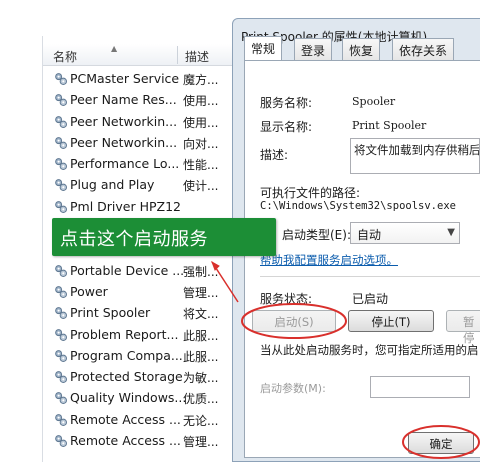 The image size is (480, 462). Describe the element at coordinates (369, 350) in the screenshot. I see `start-params-hint: 当从此处启动服务时，您可指定所适用的启` at that location.